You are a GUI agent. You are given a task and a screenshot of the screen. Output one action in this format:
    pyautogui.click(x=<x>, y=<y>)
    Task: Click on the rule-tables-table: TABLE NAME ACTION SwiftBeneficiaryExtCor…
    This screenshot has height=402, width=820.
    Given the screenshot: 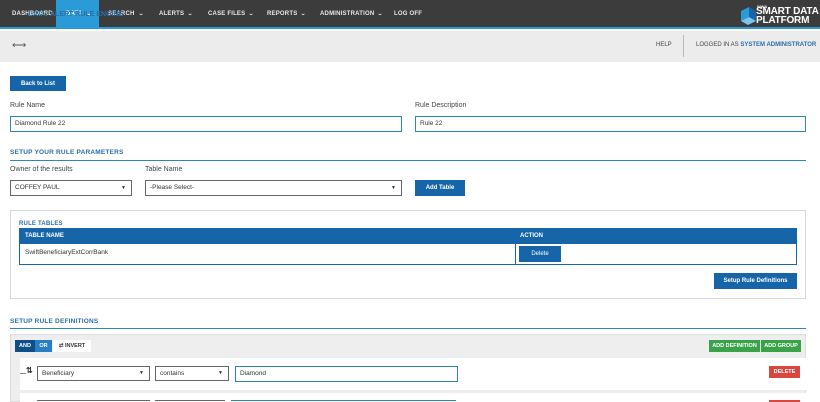 What is the action you would take?
    pyautogui.click(x=408, y=246)
    